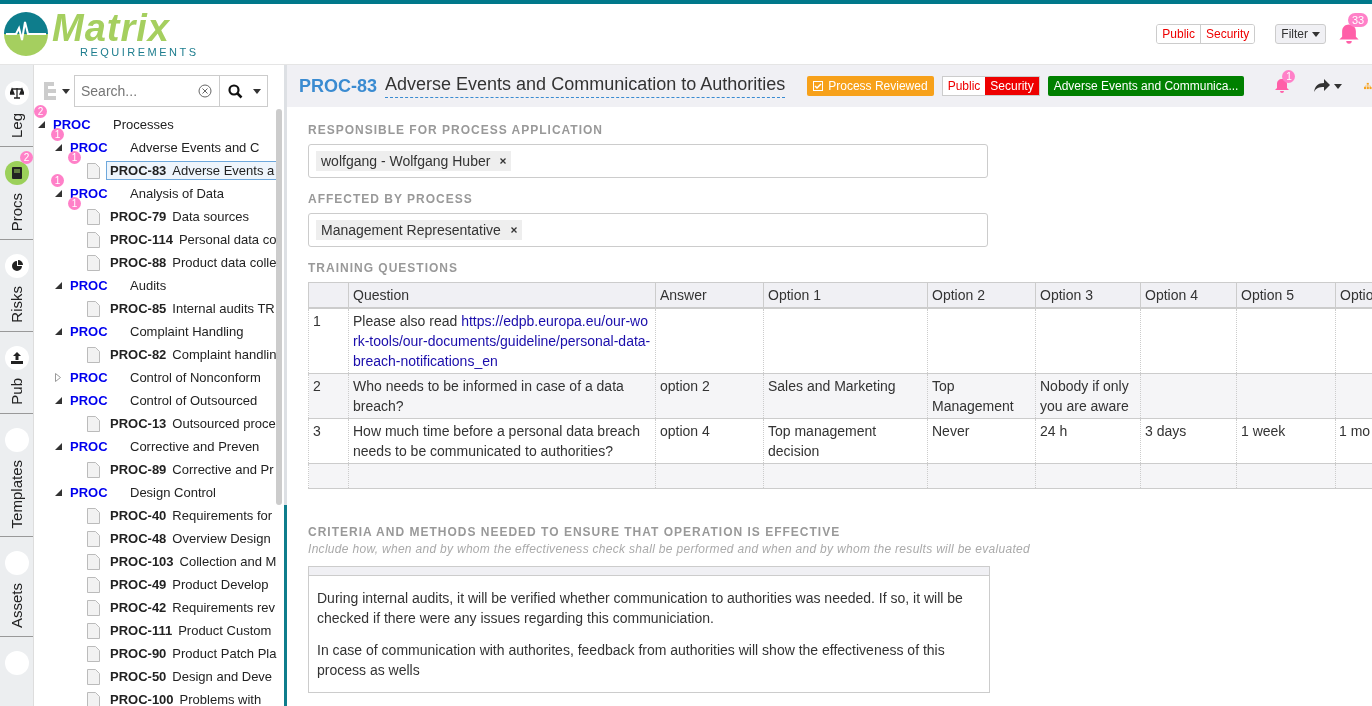 This screenshot has width=1372, height=706. I want to click on column-header, so click(328, 295).